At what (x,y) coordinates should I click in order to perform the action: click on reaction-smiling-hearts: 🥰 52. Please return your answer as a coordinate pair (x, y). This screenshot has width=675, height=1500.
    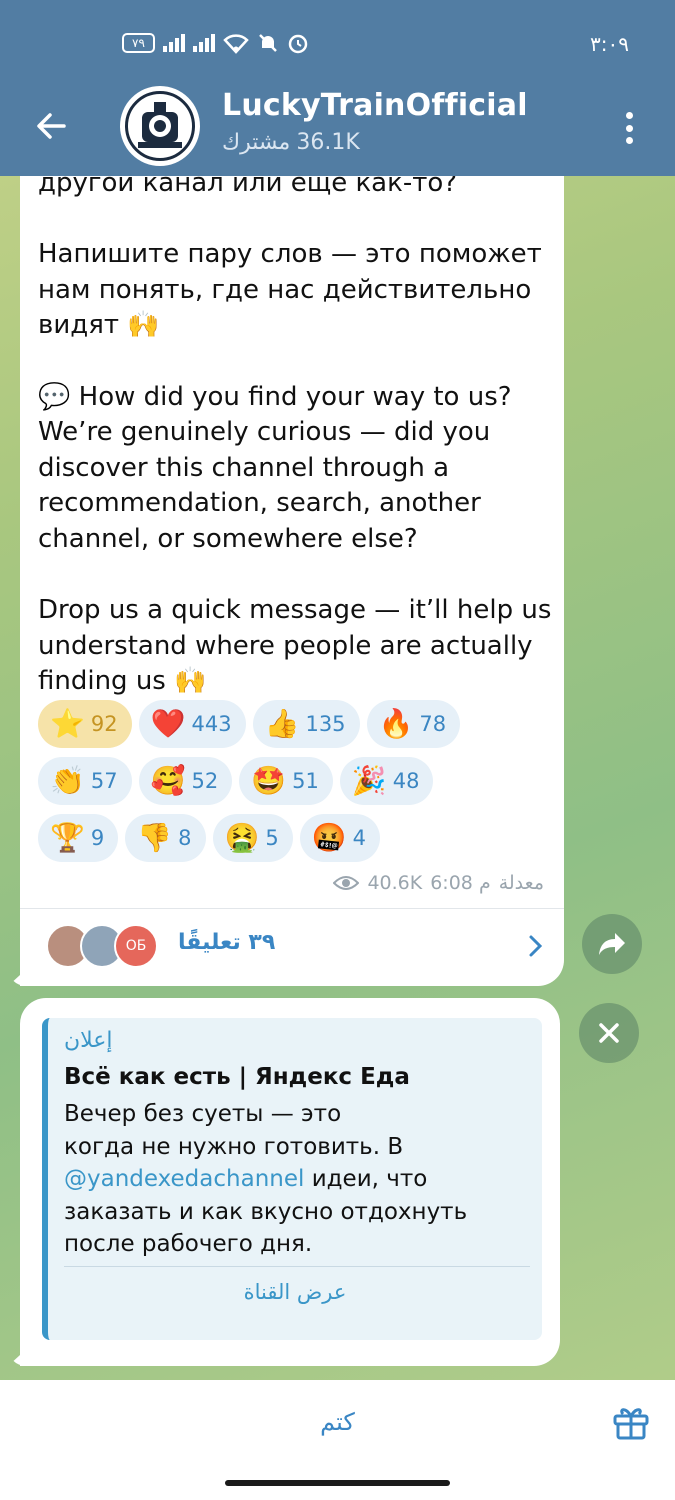
    Looking at the image, I should click on (185, 781).